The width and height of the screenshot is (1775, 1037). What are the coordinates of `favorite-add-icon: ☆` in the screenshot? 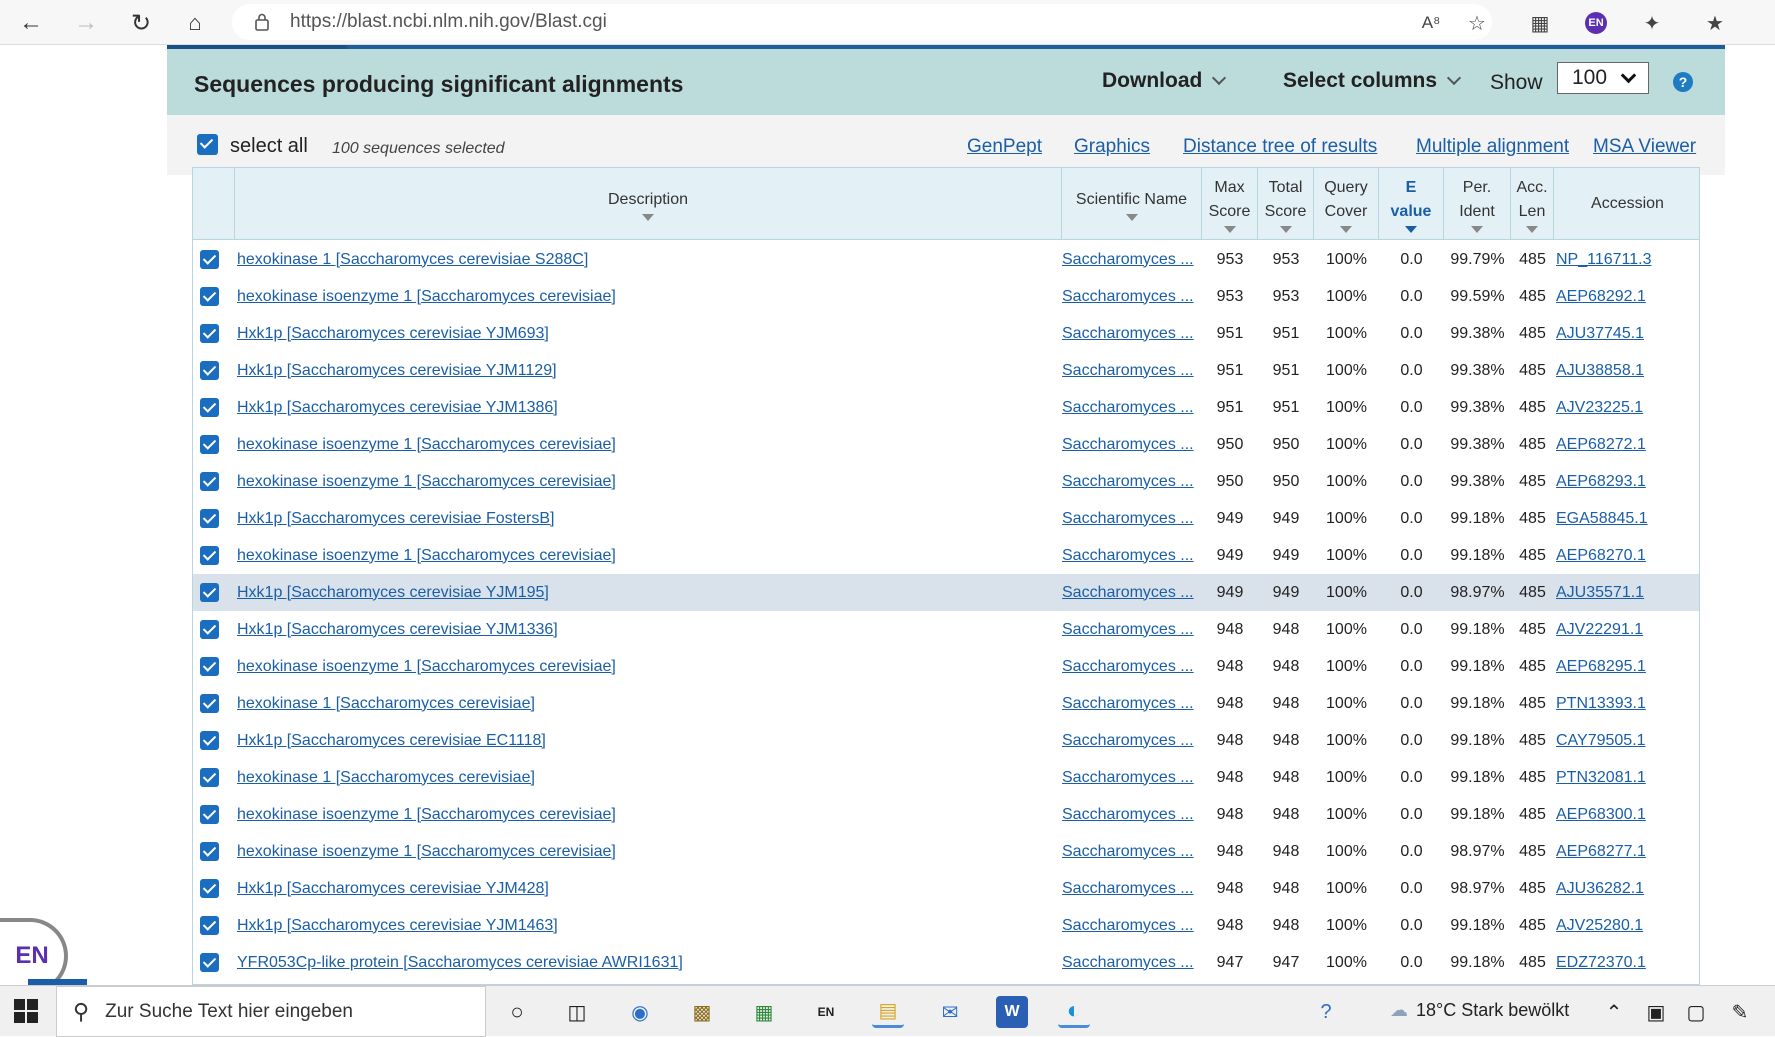 It's located at (1477, 23).